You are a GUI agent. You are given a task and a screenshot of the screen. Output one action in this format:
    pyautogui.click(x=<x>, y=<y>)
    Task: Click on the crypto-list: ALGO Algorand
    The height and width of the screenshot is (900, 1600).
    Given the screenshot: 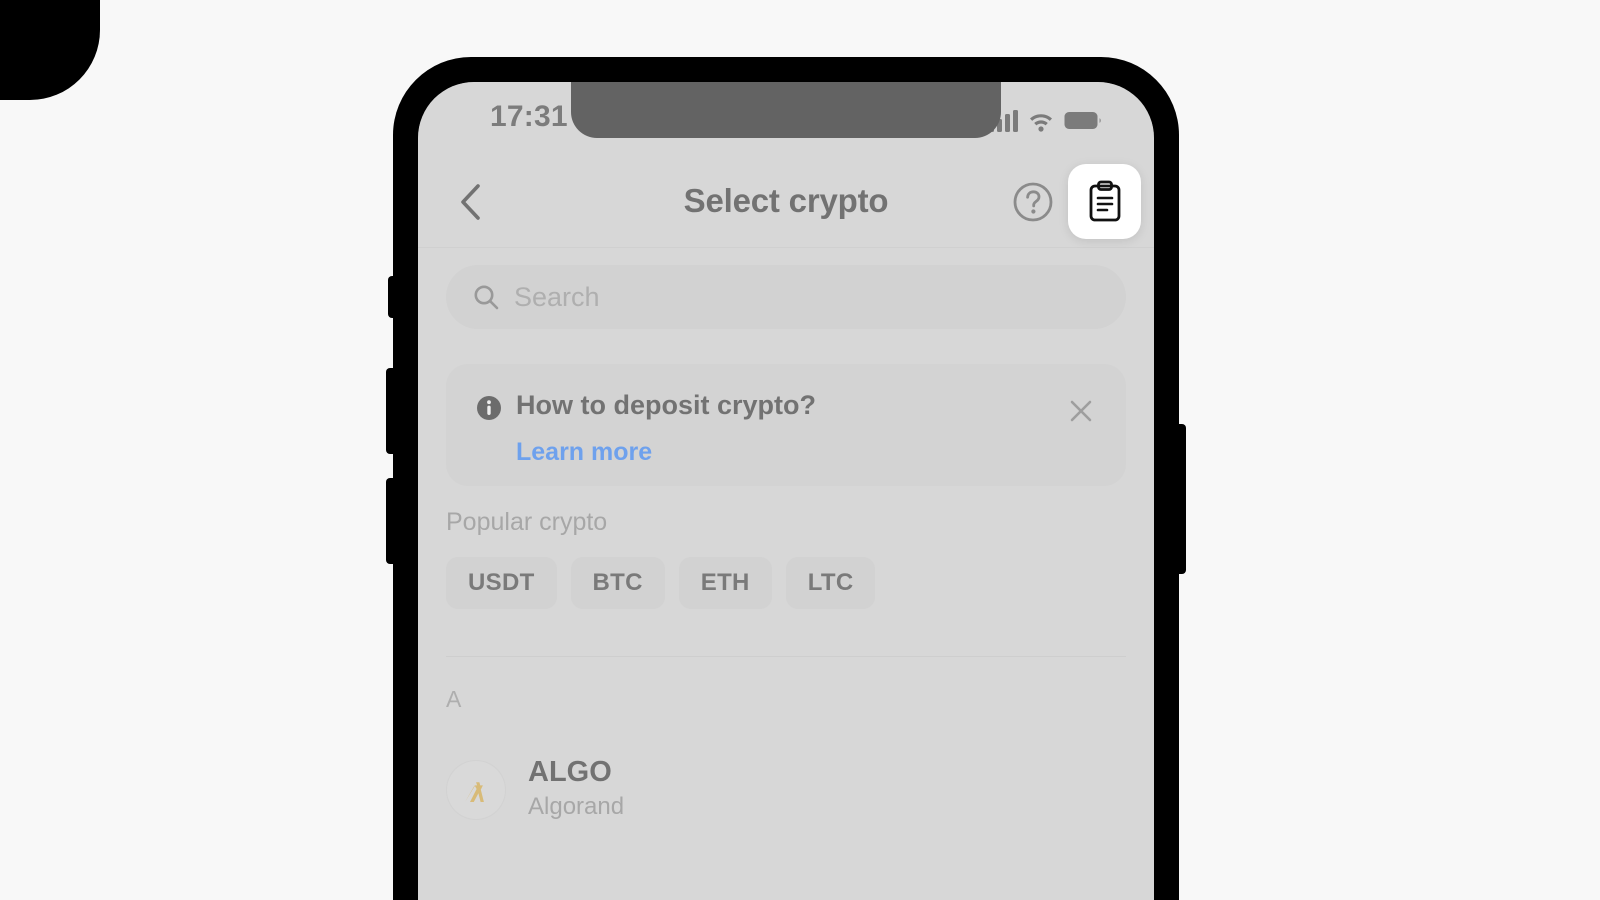 What is the action you would take?
    pyautogui.click(x=786, y=790)
    